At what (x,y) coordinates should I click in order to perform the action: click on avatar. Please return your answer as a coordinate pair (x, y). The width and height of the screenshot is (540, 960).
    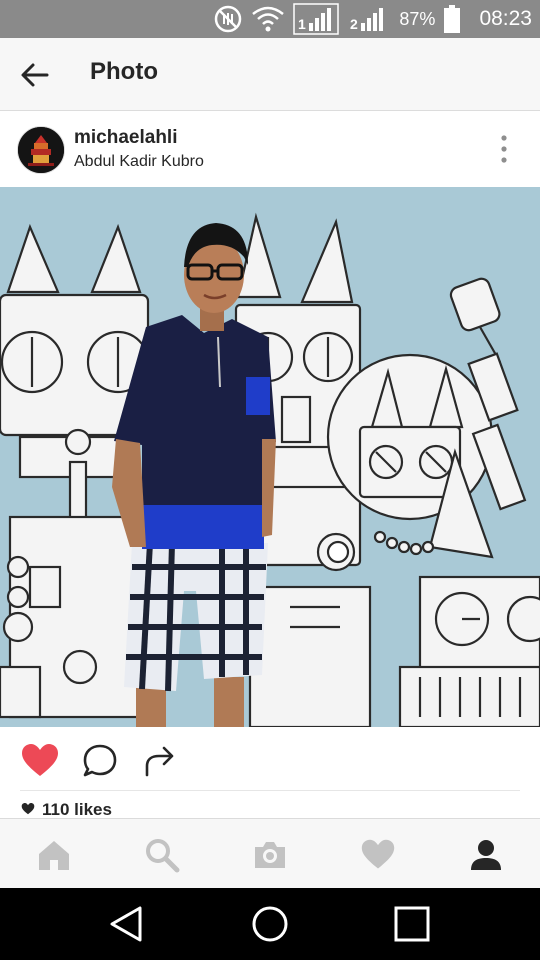
    Looking at the image, I should click on (41, 150).